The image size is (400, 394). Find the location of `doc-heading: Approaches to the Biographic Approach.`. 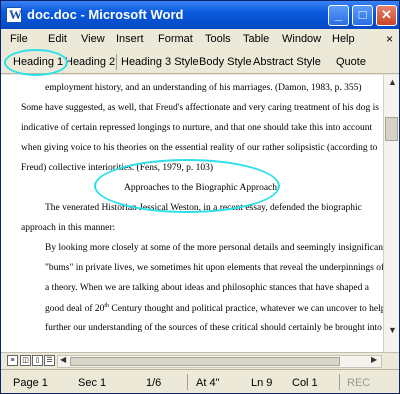

doc-heading: Approaches to the Biographic Approach. is located at coordinates (202, 188).